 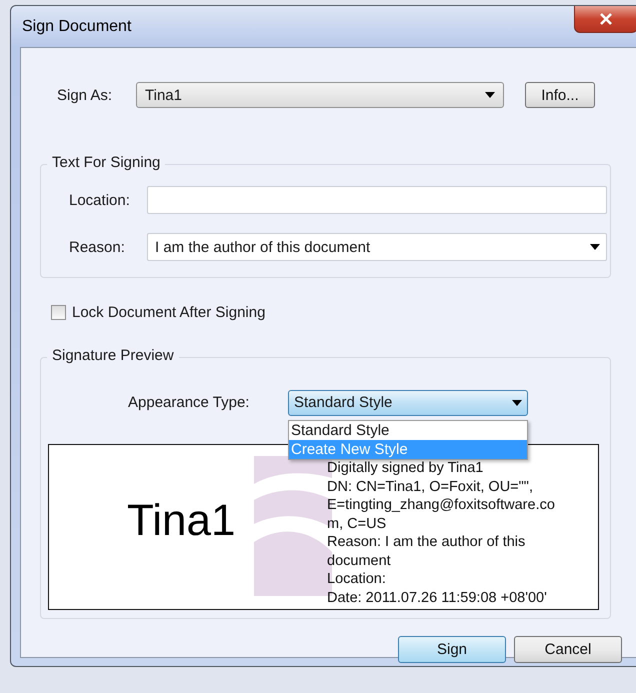 What do you see at coordinates (377, 200) in the screenshot?
I see `location-field` at bounding box center [377, 200].